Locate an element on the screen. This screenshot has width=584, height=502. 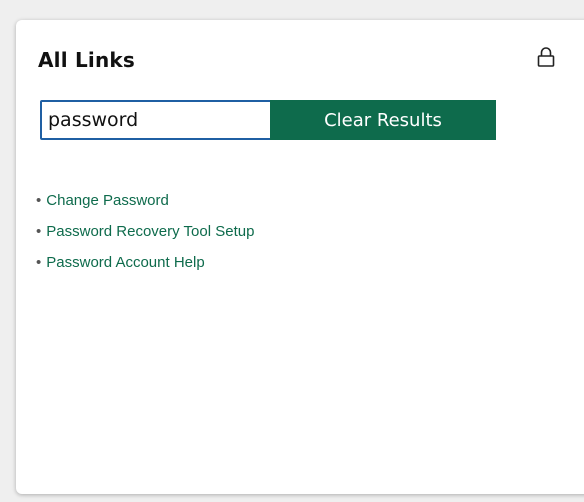
list-item: • Password Account Help is located at coordinates (145, 262).